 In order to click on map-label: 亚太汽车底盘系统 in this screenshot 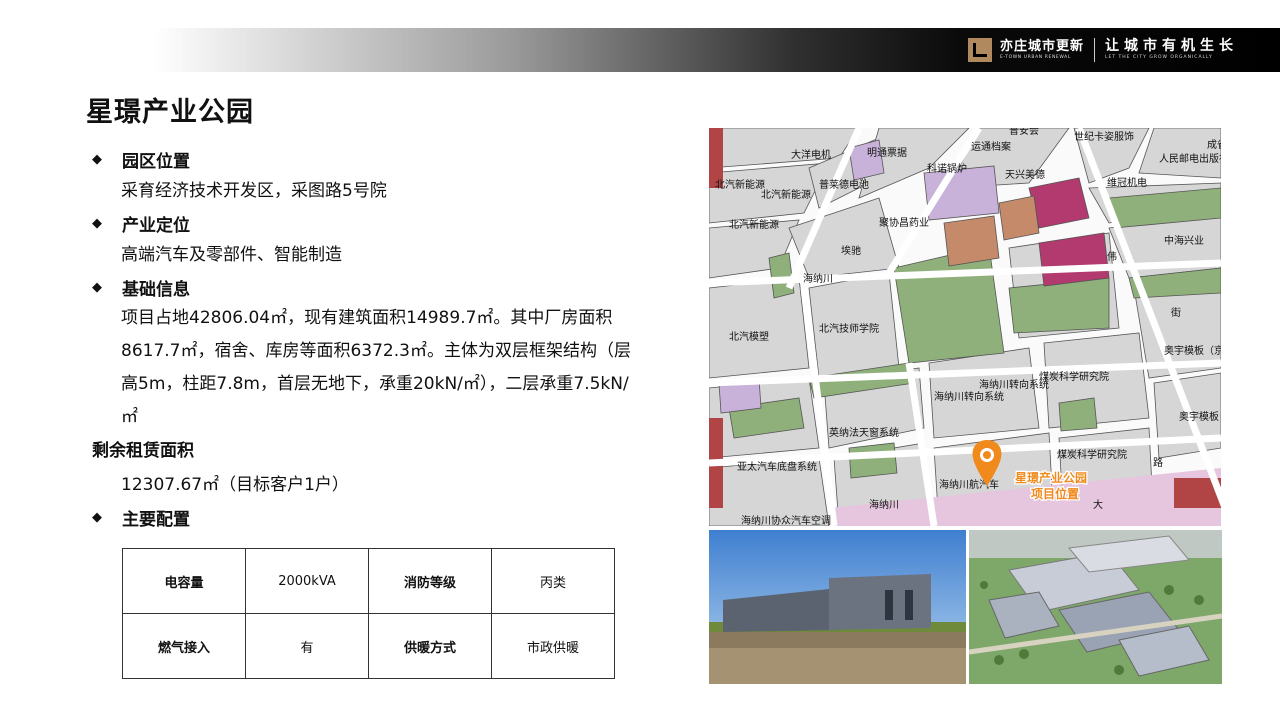, I will do `click(777, 466)`.